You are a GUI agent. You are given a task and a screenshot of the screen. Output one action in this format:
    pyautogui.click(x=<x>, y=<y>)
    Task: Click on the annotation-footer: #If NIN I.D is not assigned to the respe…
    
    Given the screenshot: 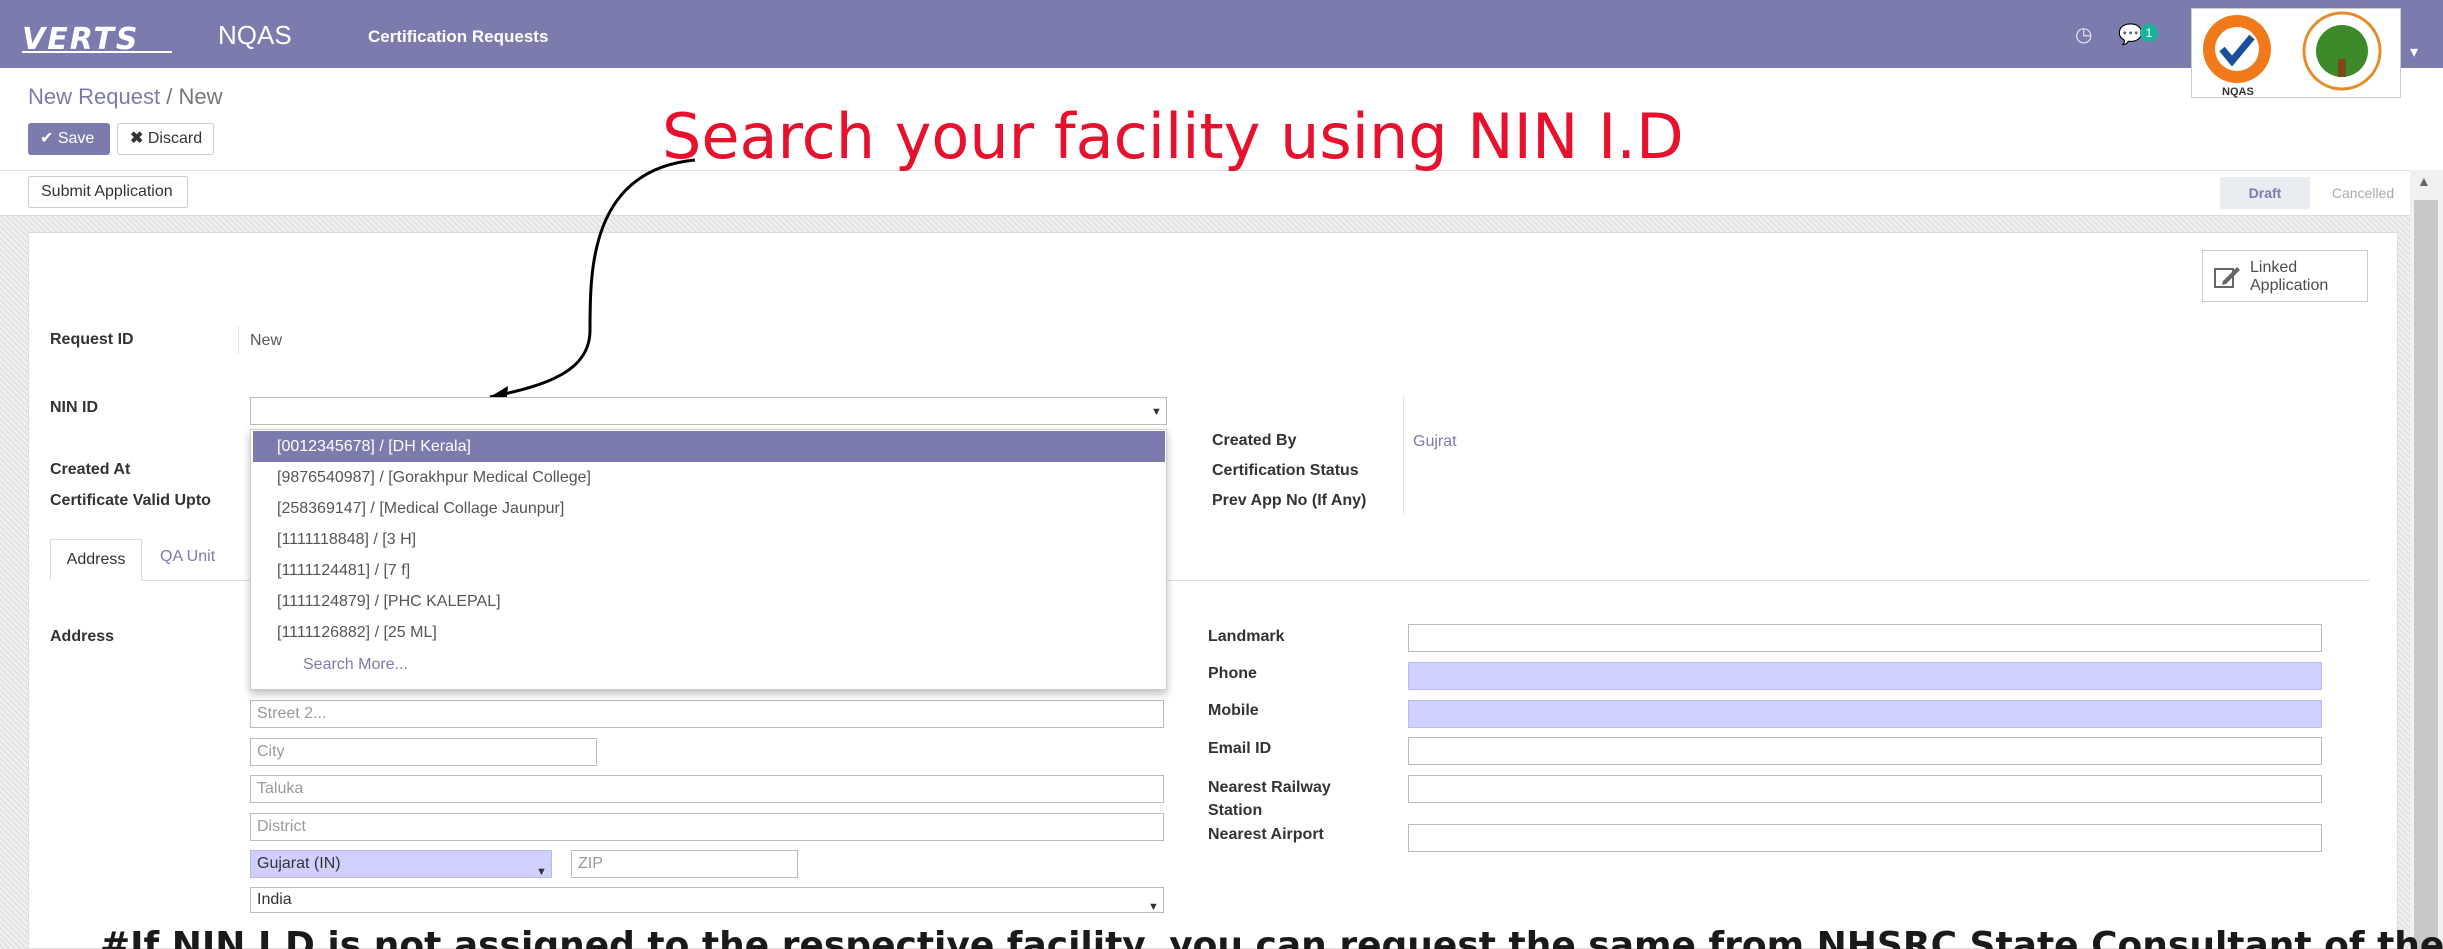 What is the action you would take?
    pyautogui.click(x=1271, y=937)
    